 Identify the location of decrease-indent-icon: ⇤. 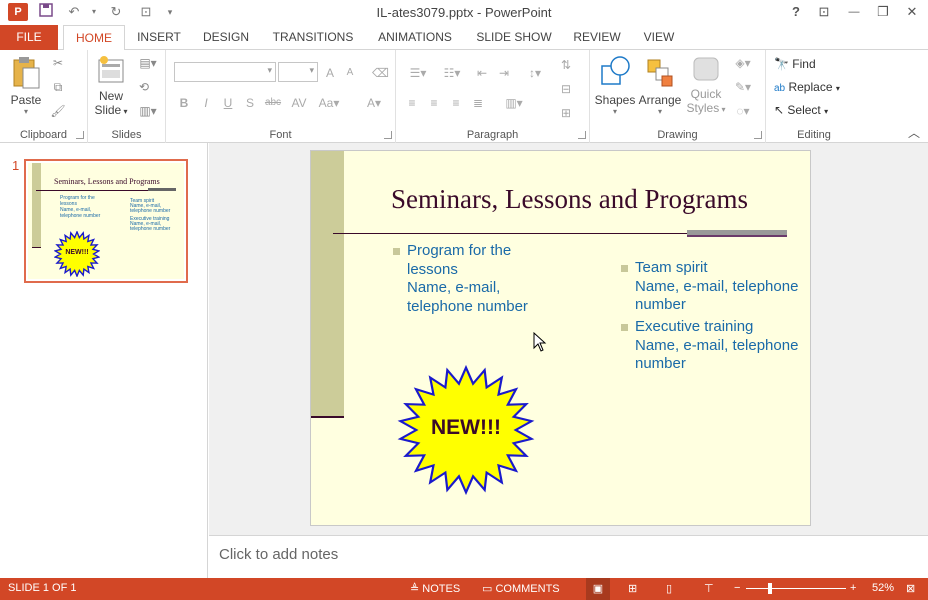
(482, 73).